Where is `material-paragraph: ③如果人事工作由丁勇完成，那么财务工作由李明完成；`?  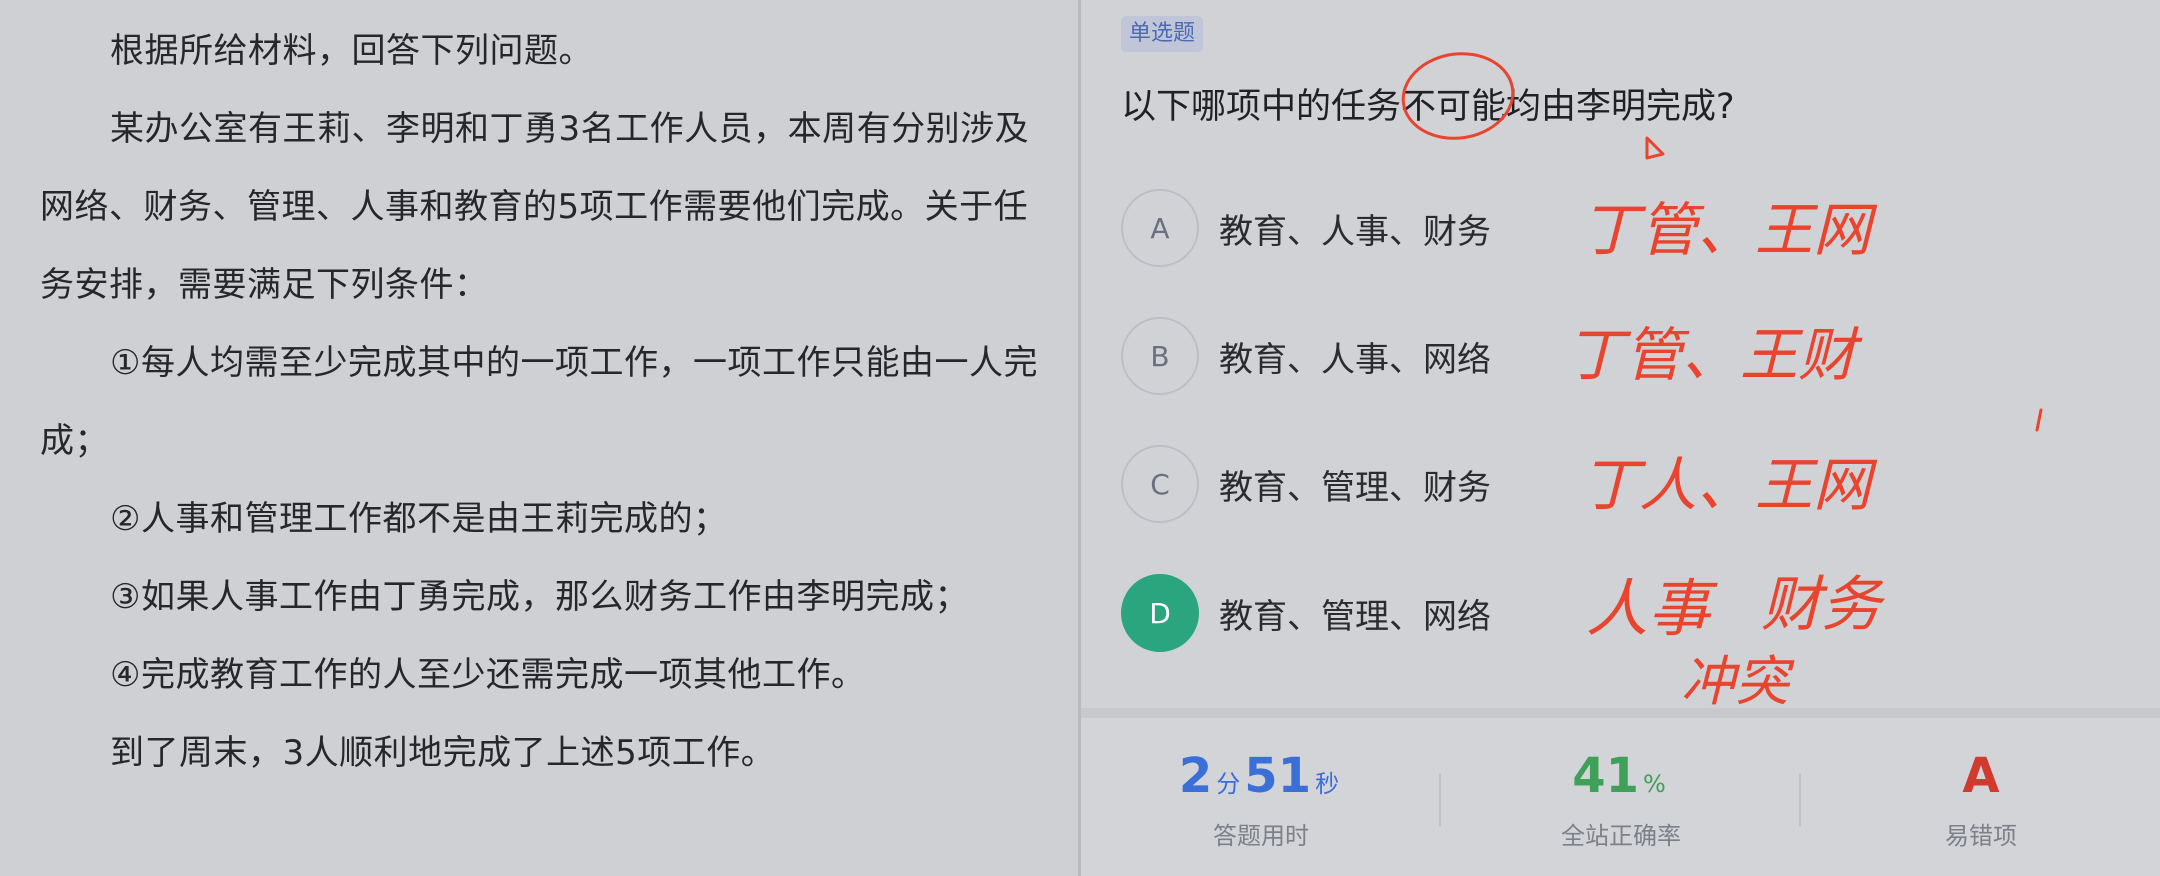
material-paragraph: ③如果人事工作由丁勇完成，那么财务工作由李明完成； is located at coordinates (539, 597).